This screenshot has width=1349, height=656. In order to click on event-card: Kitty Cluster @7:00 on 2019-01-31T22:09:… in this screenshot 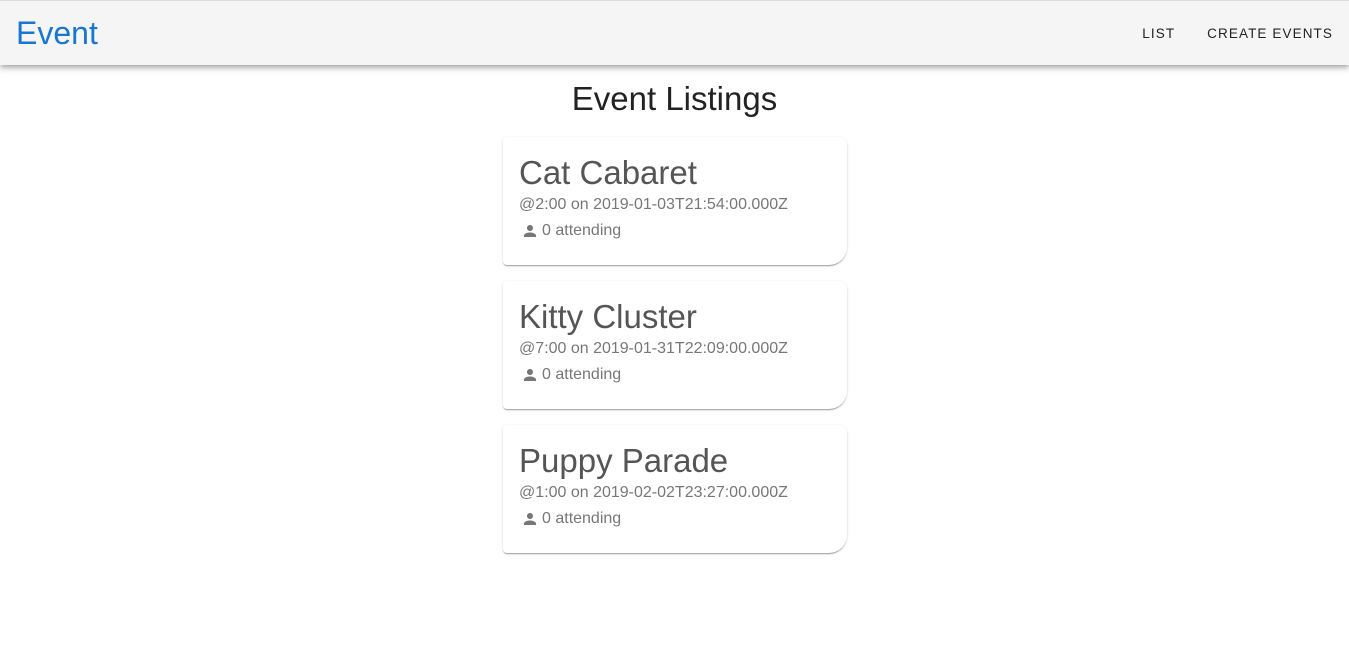, I will do `click(675, 345)`.